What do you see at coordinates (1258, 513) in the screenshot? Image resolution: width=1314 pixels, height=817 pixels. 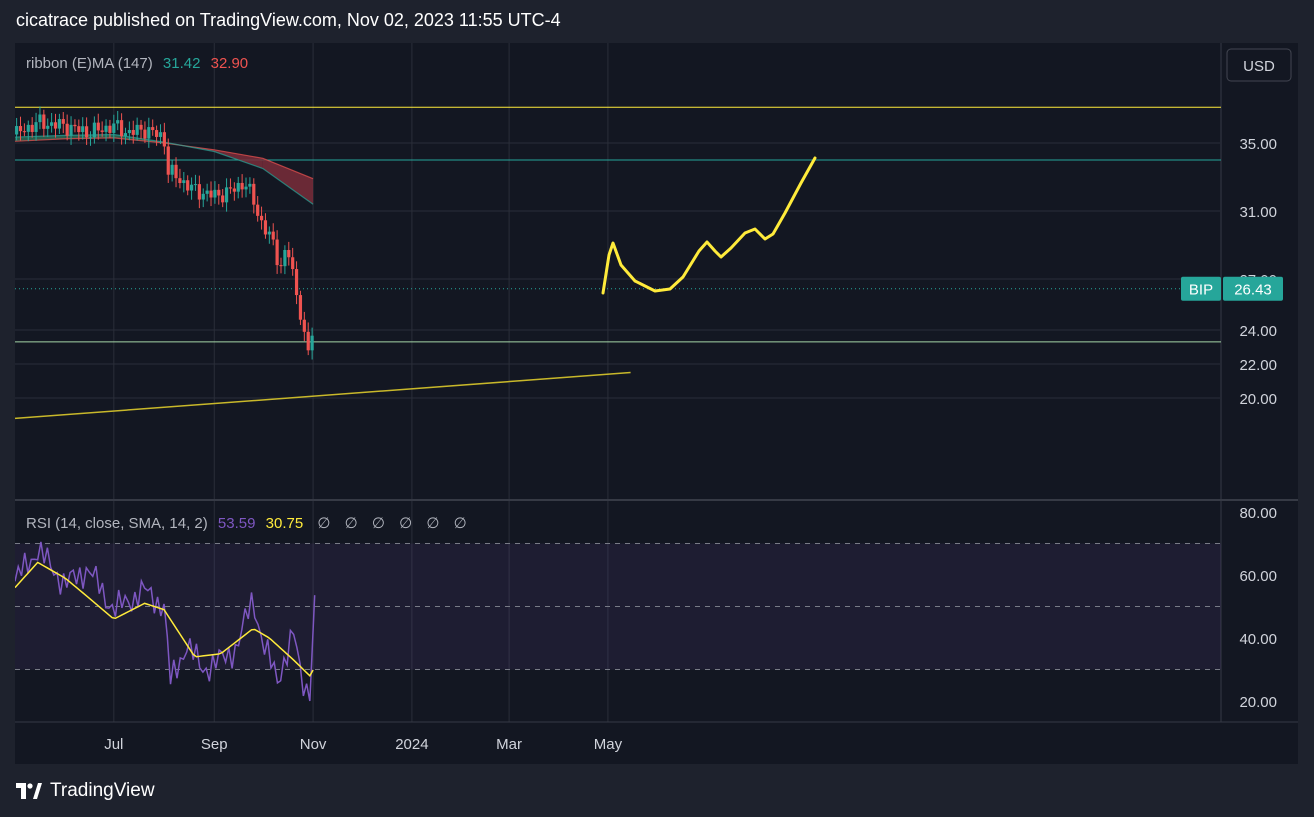 I see `rsi-axis-label: 80.00` at bounding box center [1258, 513].